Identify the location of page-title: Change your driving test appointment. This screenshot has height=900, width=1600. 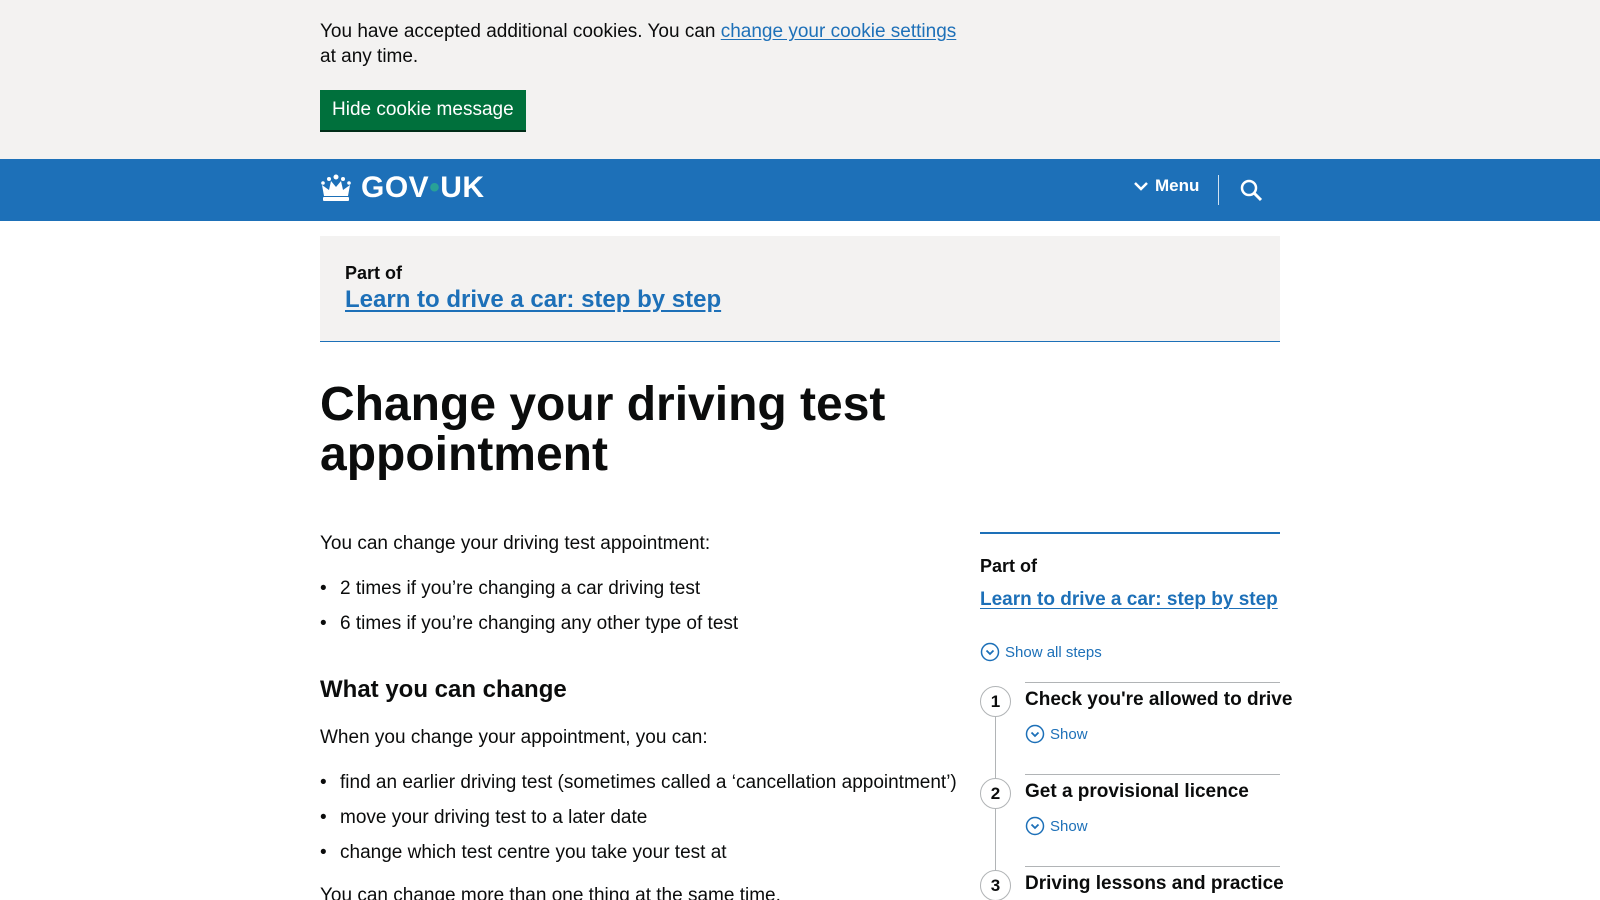
(603, 429).